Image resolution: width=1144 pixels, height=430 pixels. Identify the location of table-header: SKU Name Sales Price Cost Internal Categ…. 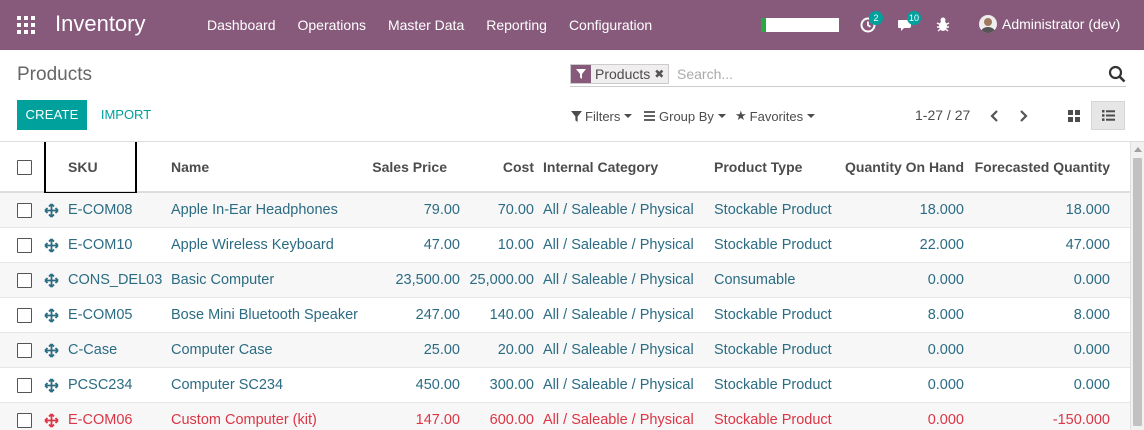
(565, 168).